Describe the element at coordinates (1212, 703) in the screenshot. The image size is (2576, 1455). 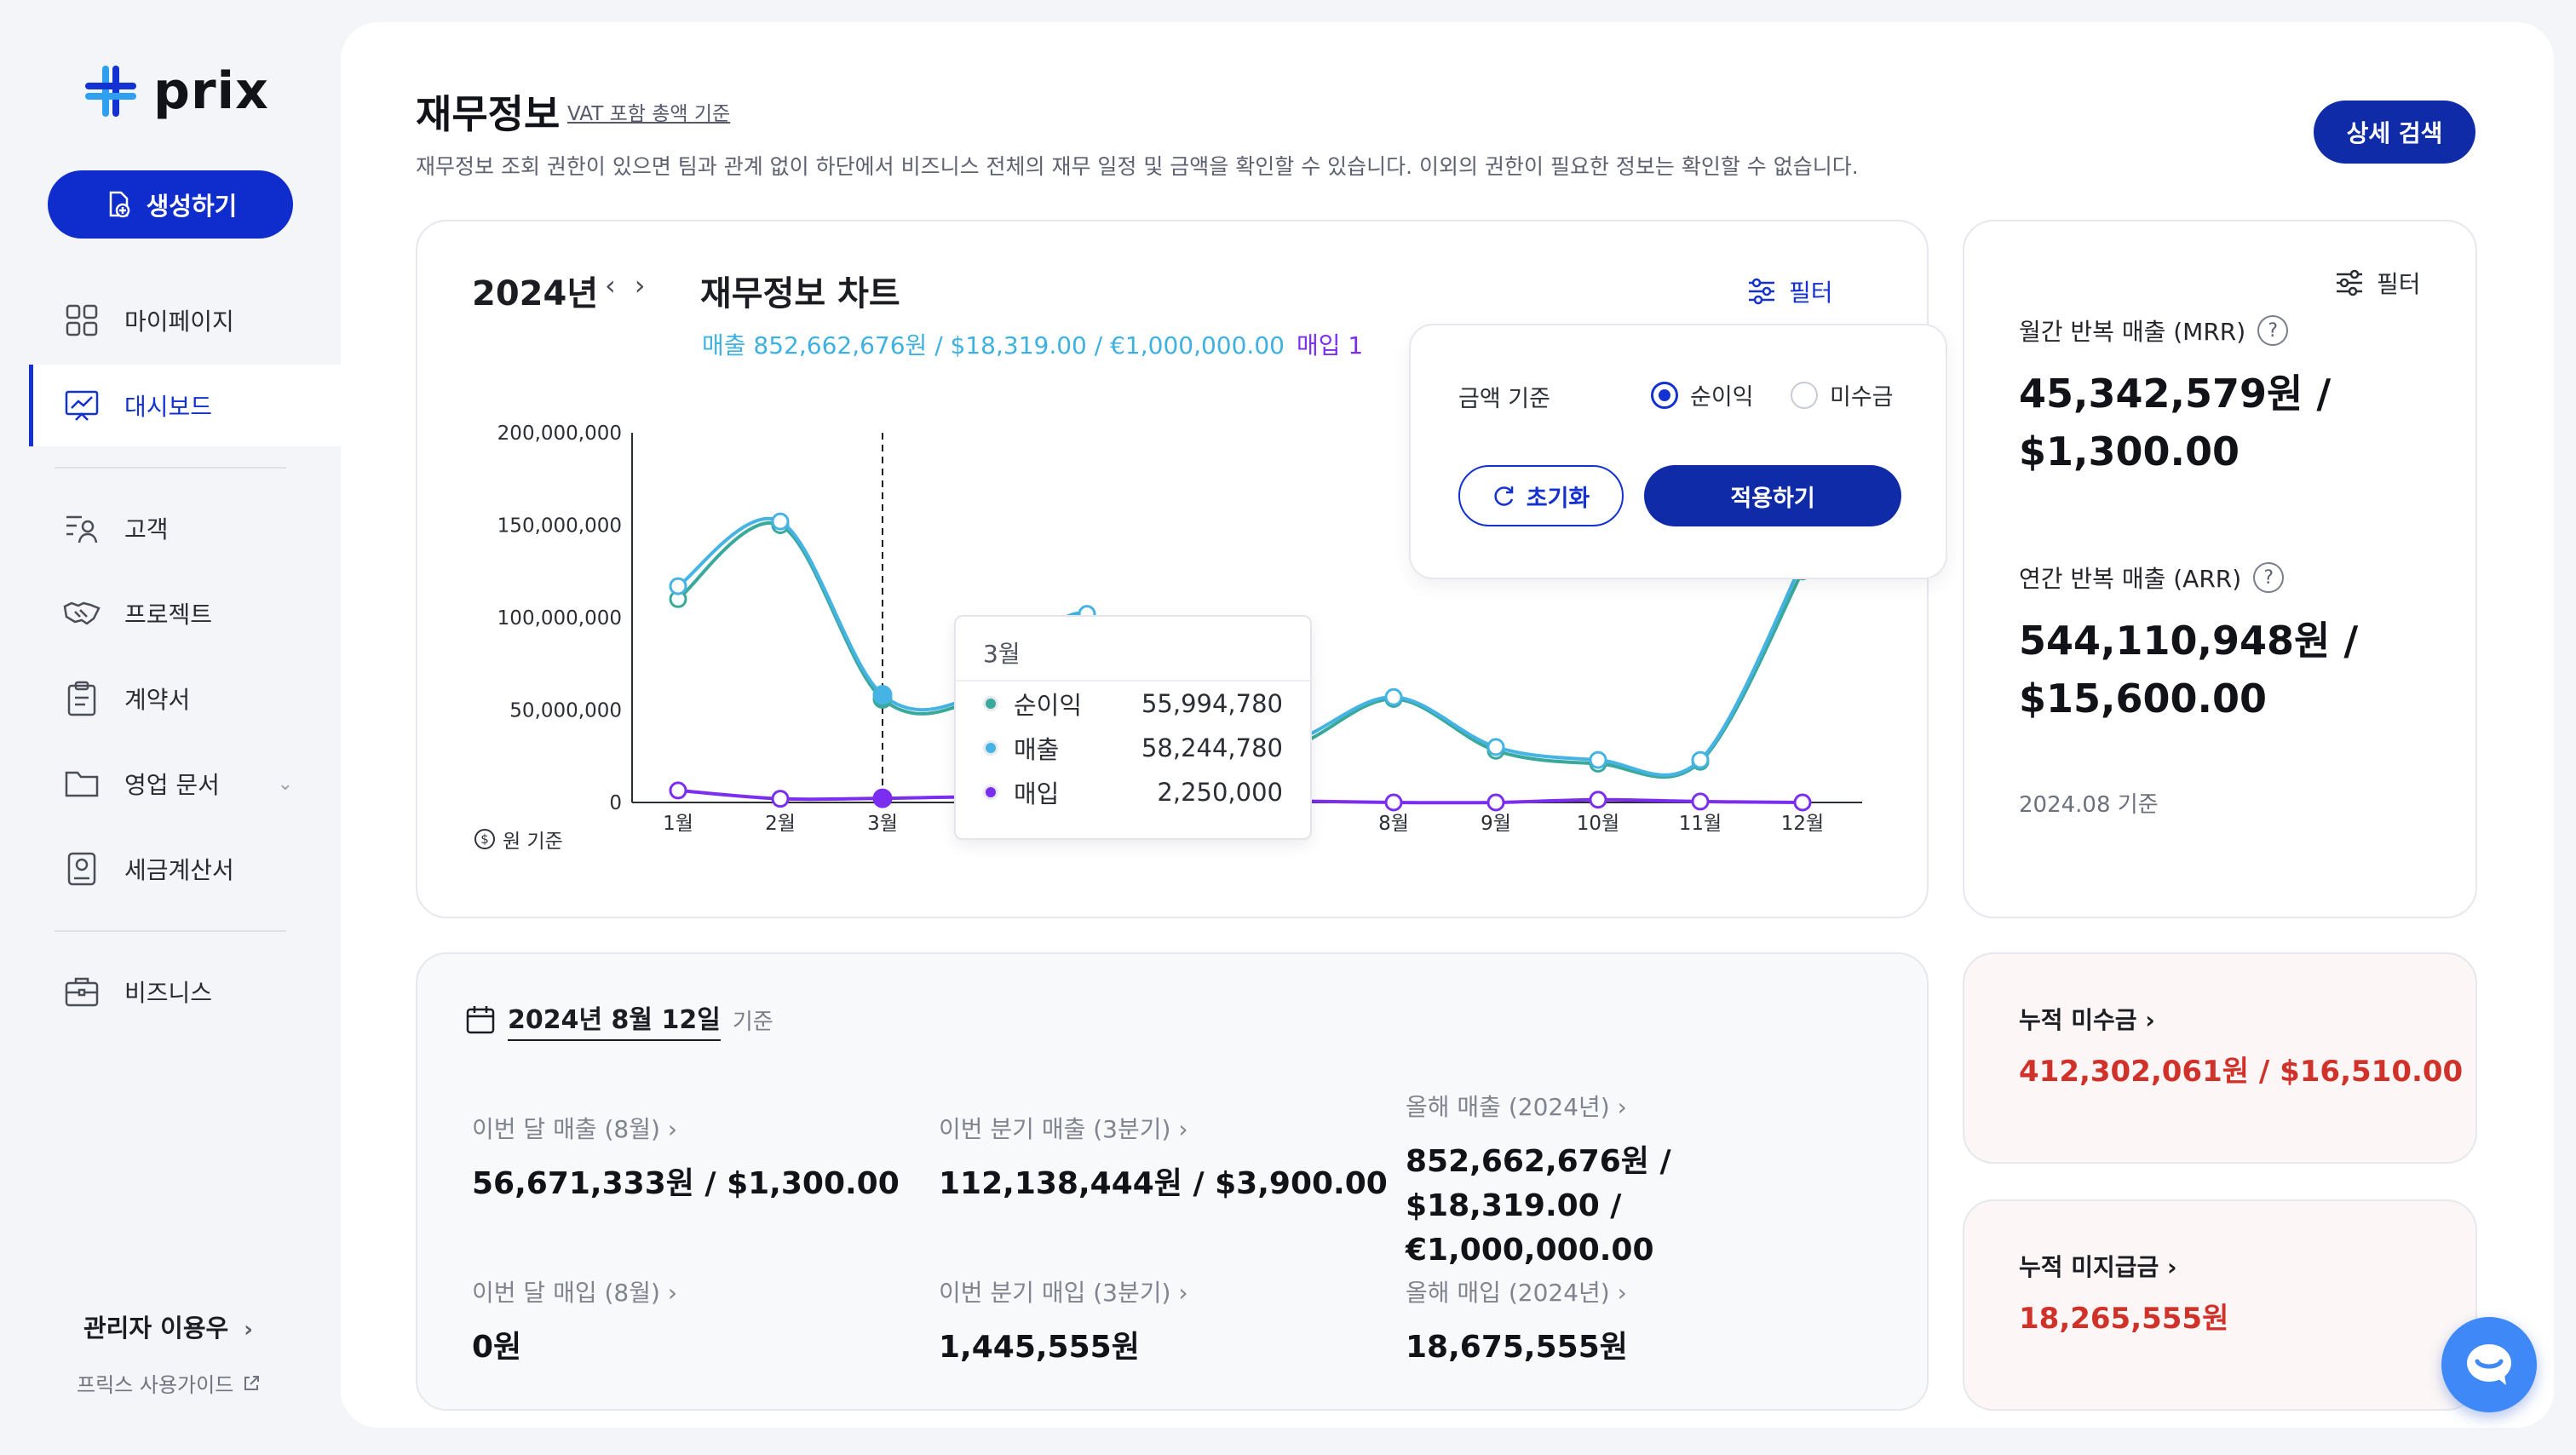
I see `tooltip-value: 55,994,780` at that location.